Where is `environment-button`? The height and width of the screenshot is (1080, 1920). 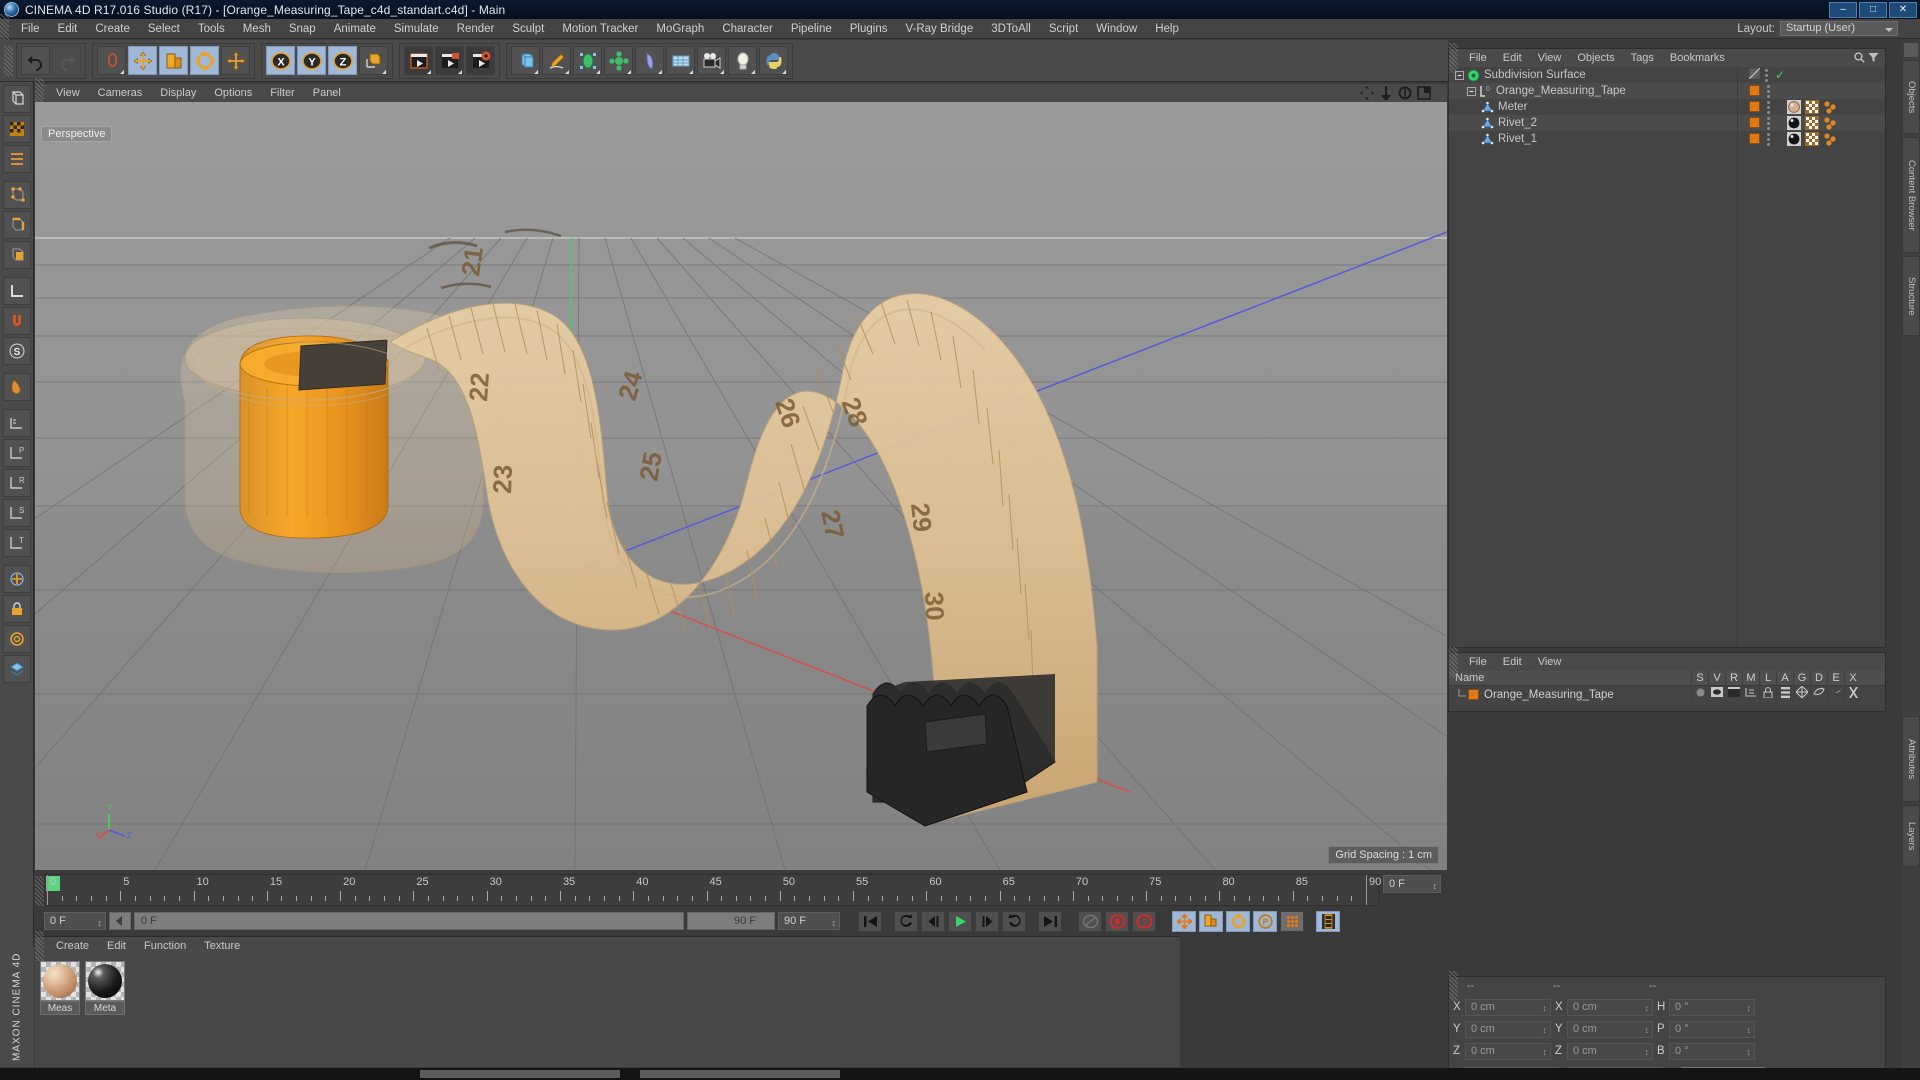 environment-button is located at coordinates (680, 60).